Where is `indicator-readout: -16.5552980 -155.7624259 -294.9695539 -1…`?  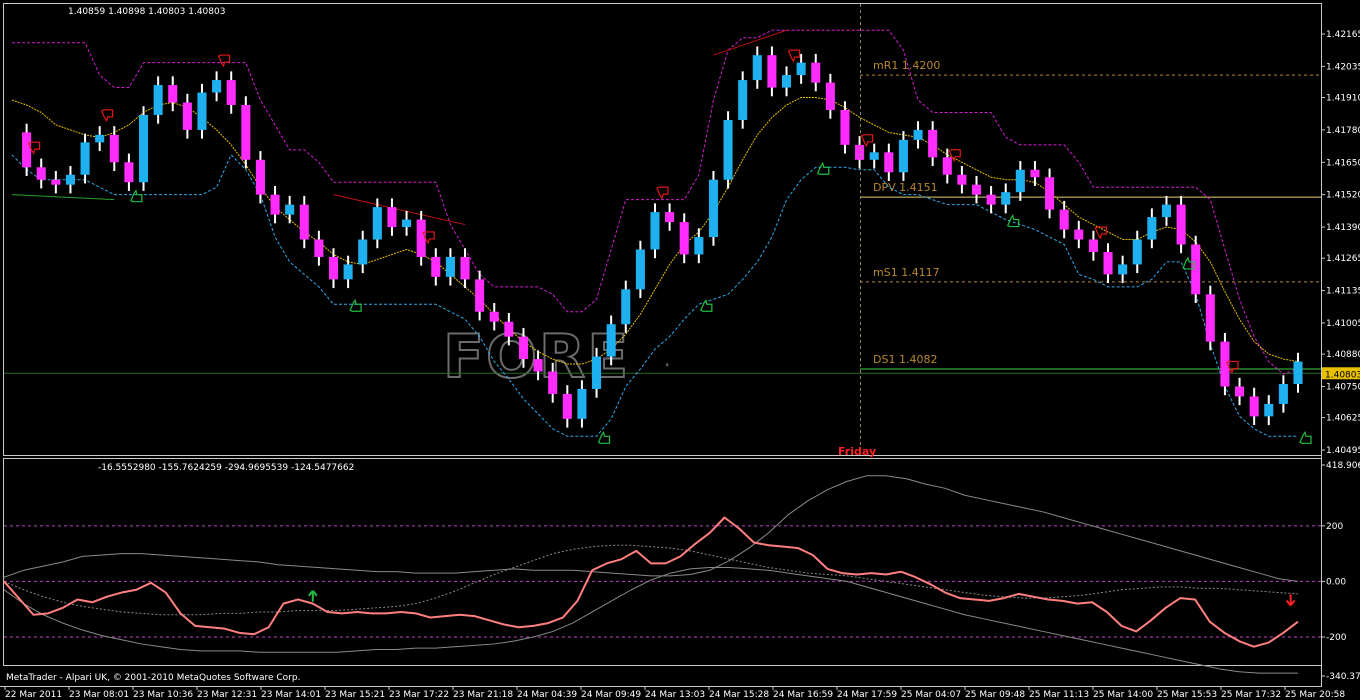 indicator-readout: -16.5552980 -155.7624259 -294.9695539 -1… is located at coordinates (226, 468).